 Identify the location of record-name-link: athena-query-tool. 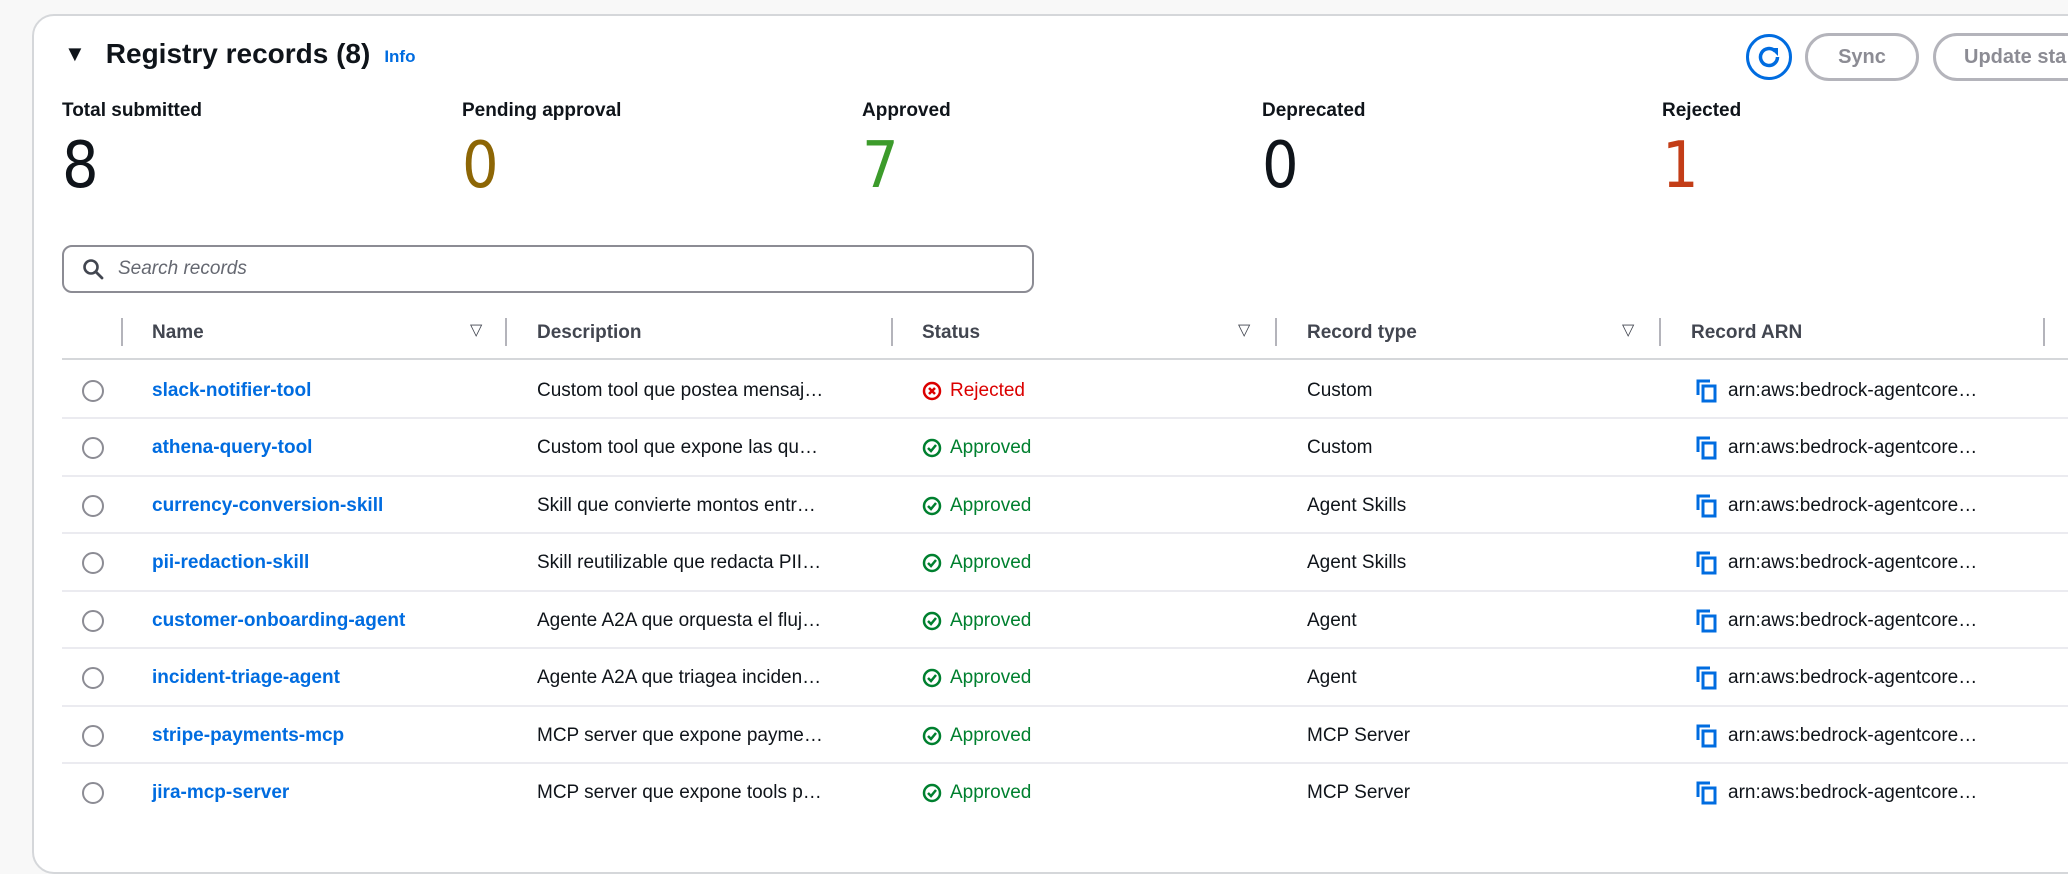
(232, 448).